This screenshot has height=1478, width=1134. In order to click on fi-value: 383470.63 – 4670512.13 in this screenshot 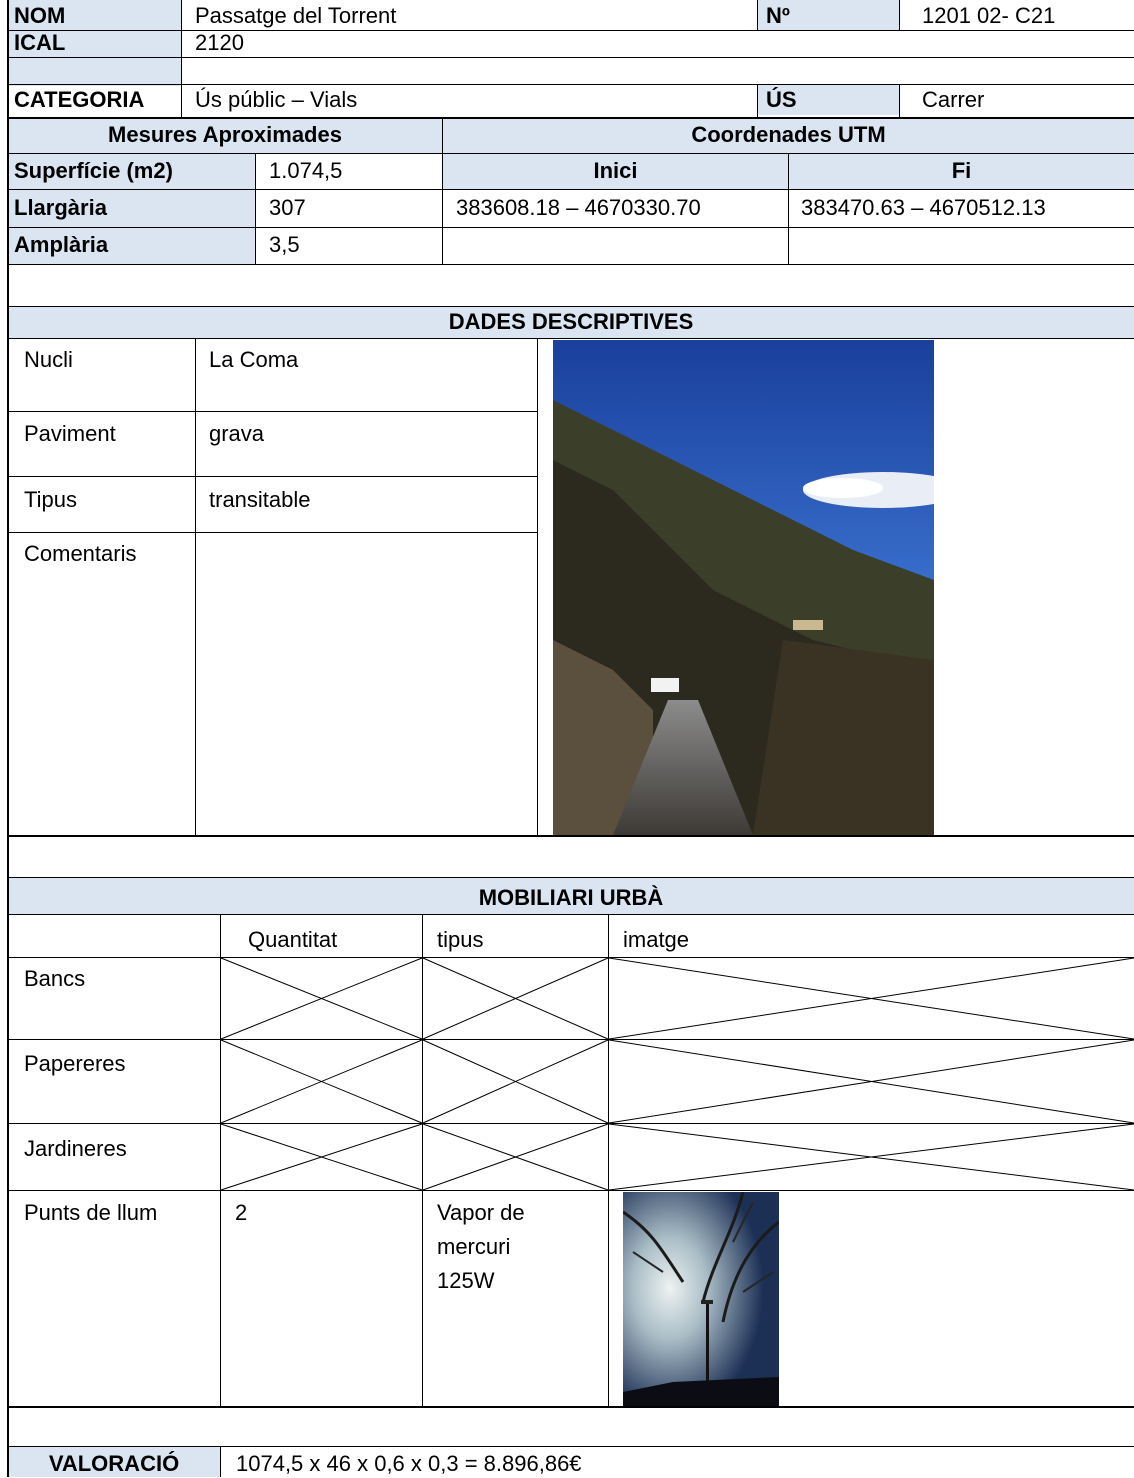, I will do `click(923, 207)`.